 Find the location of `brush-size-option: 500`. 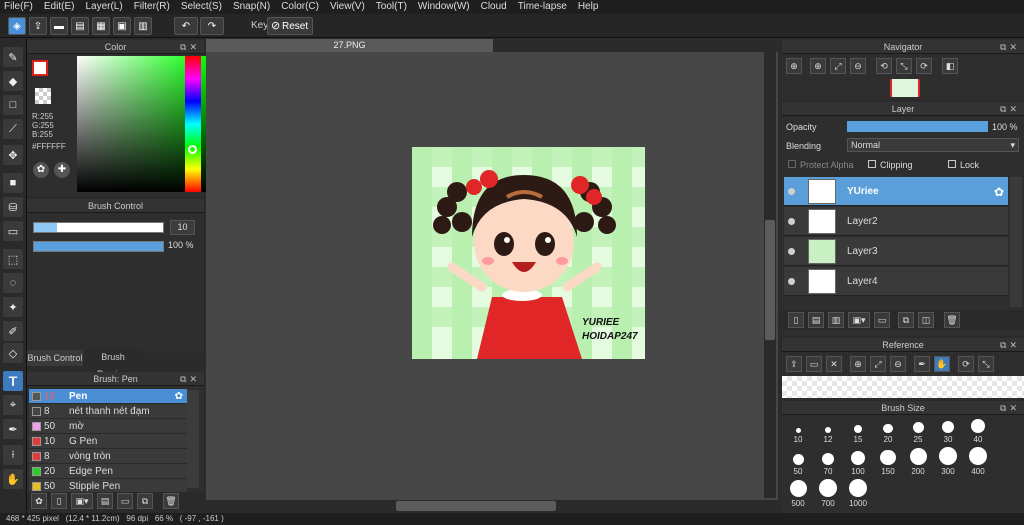

brush-size-option: 500 is located at coordinates (798, 492).